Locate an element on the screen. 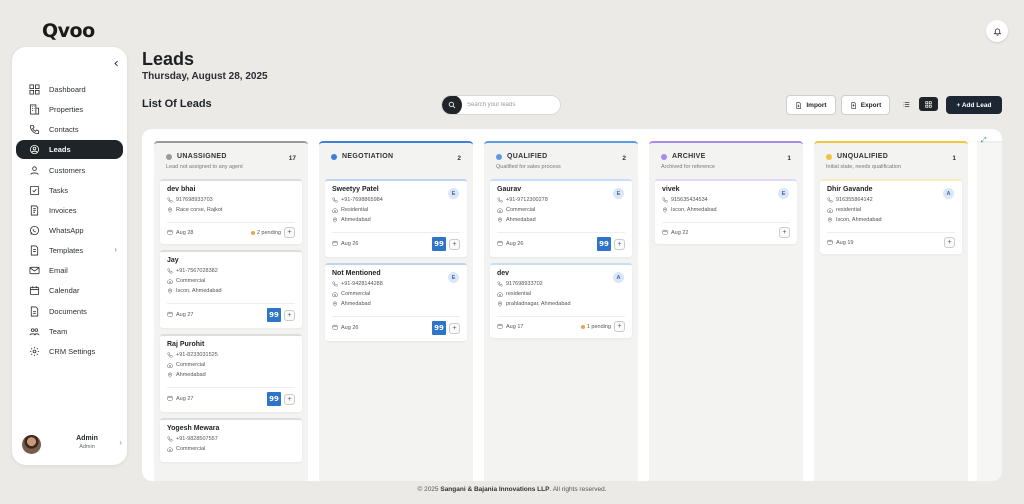  sidebar-item-customers: Customers is located at coordinates (69, 170).